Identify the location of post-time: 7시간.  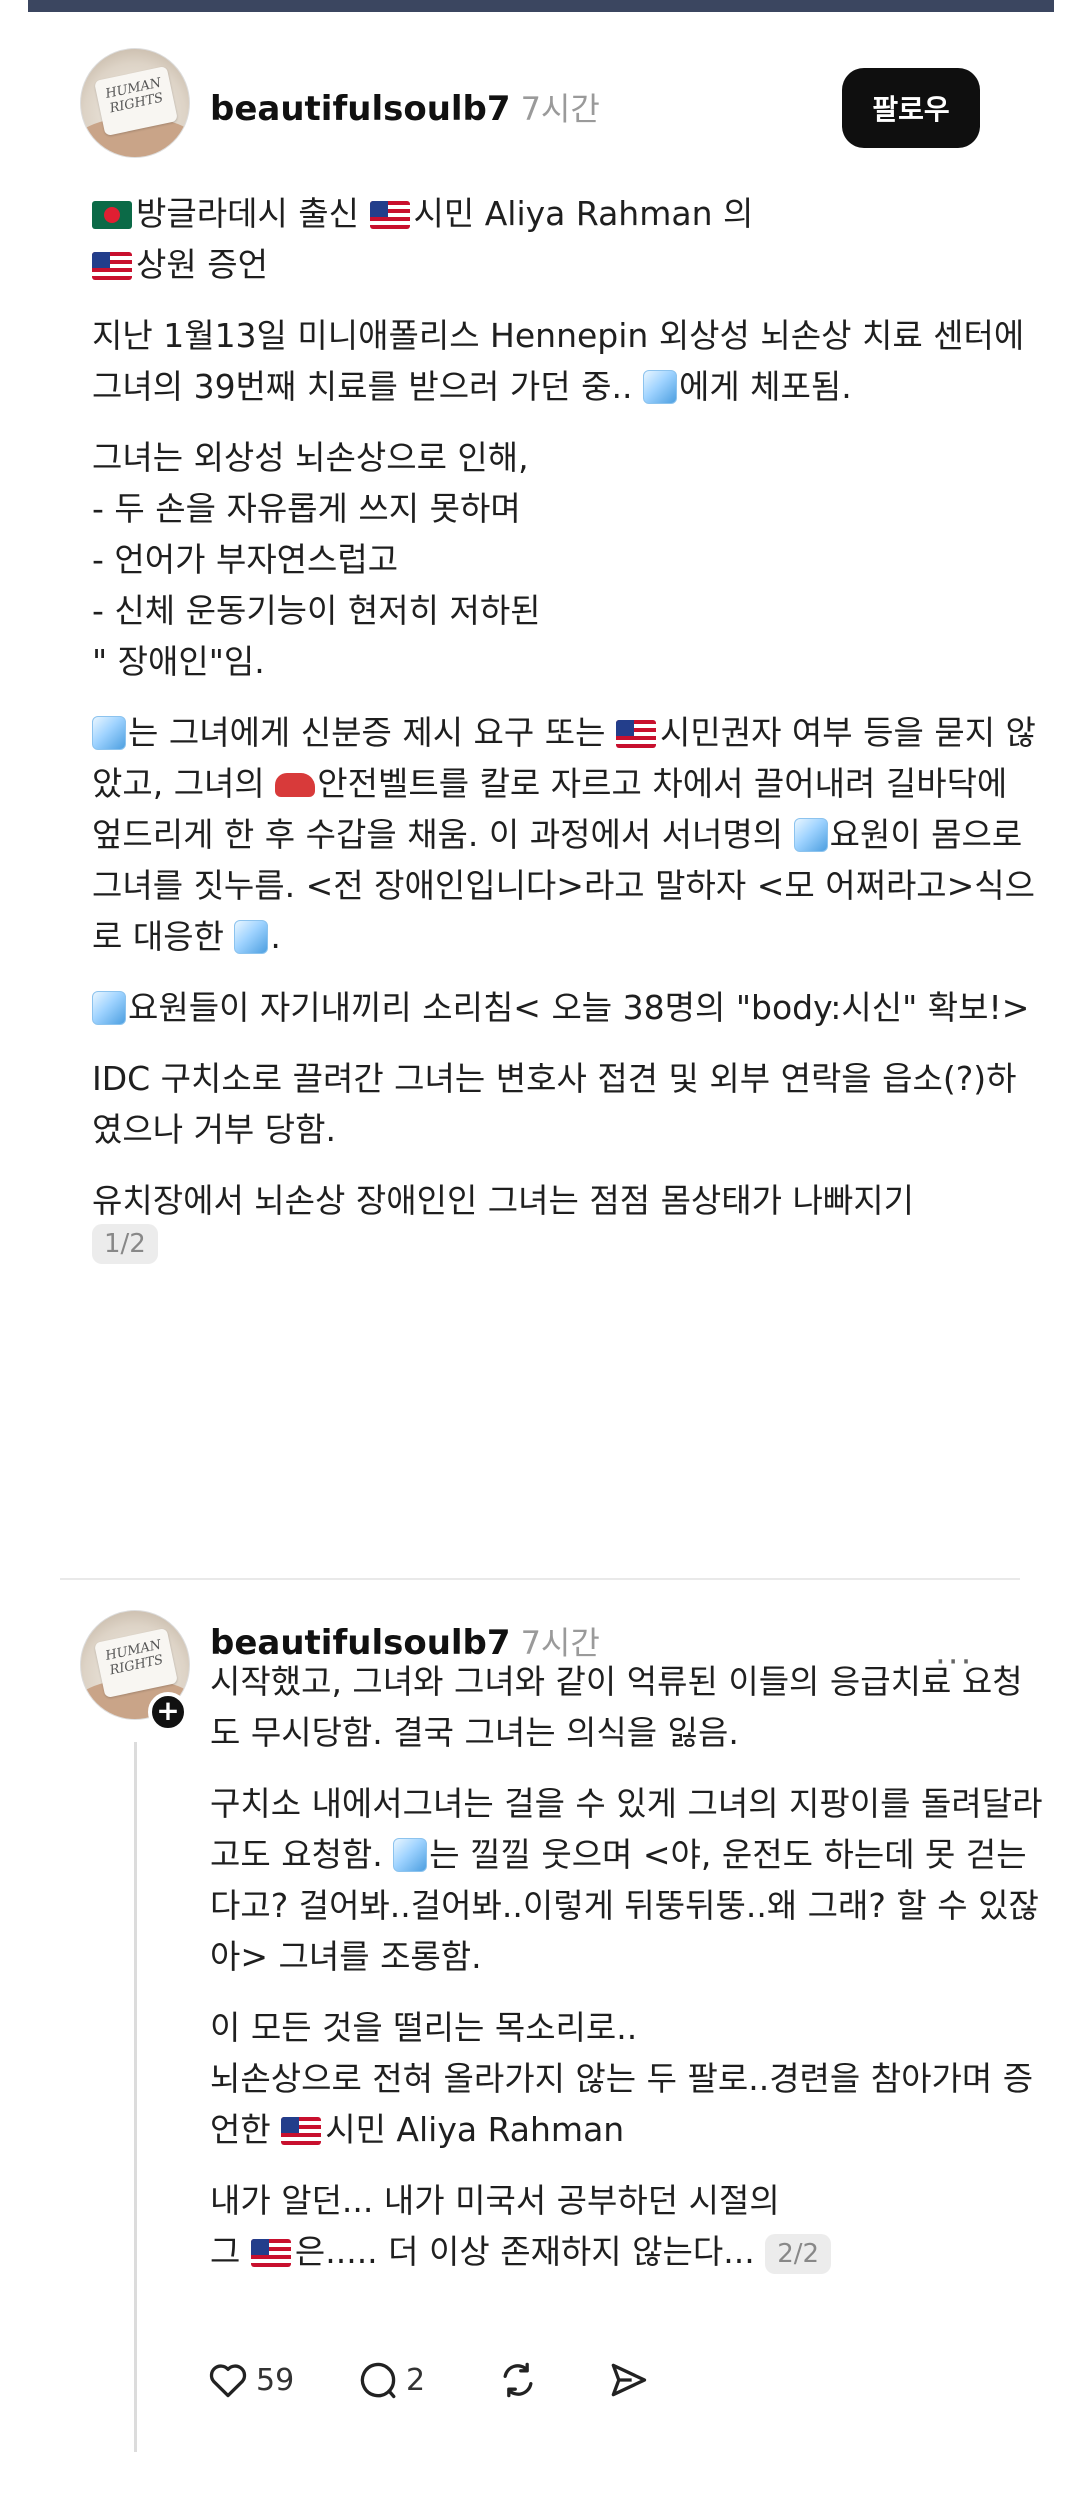
(560, 109).